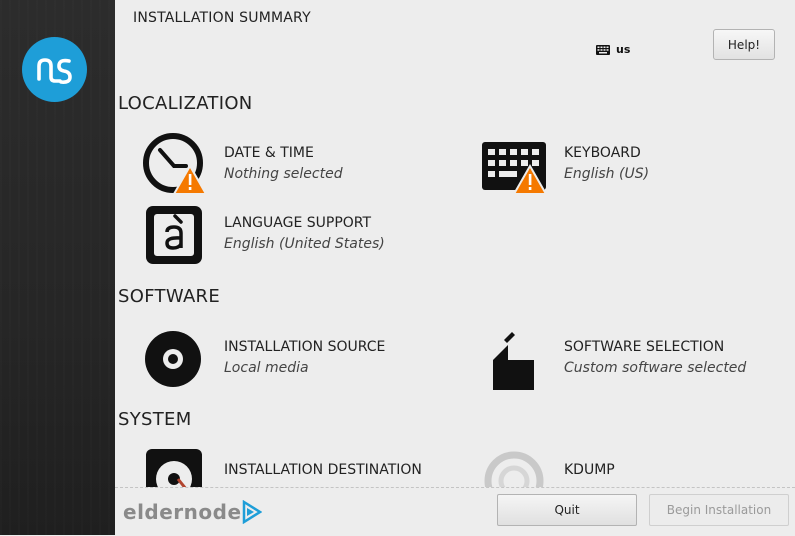  I want to click on spoke-installation-destination: INSTALLATION DESTINATION, so click(302, 468).